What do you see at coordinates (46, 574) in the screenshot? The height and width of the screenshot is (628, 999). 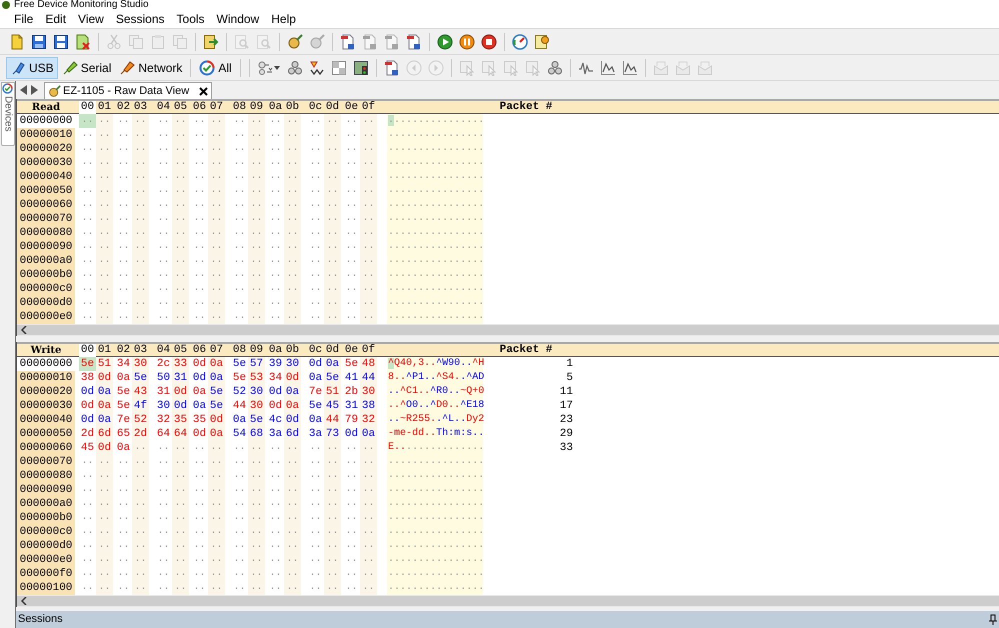 I see `row-address: 000000f0` at bounding box center [46, 574].